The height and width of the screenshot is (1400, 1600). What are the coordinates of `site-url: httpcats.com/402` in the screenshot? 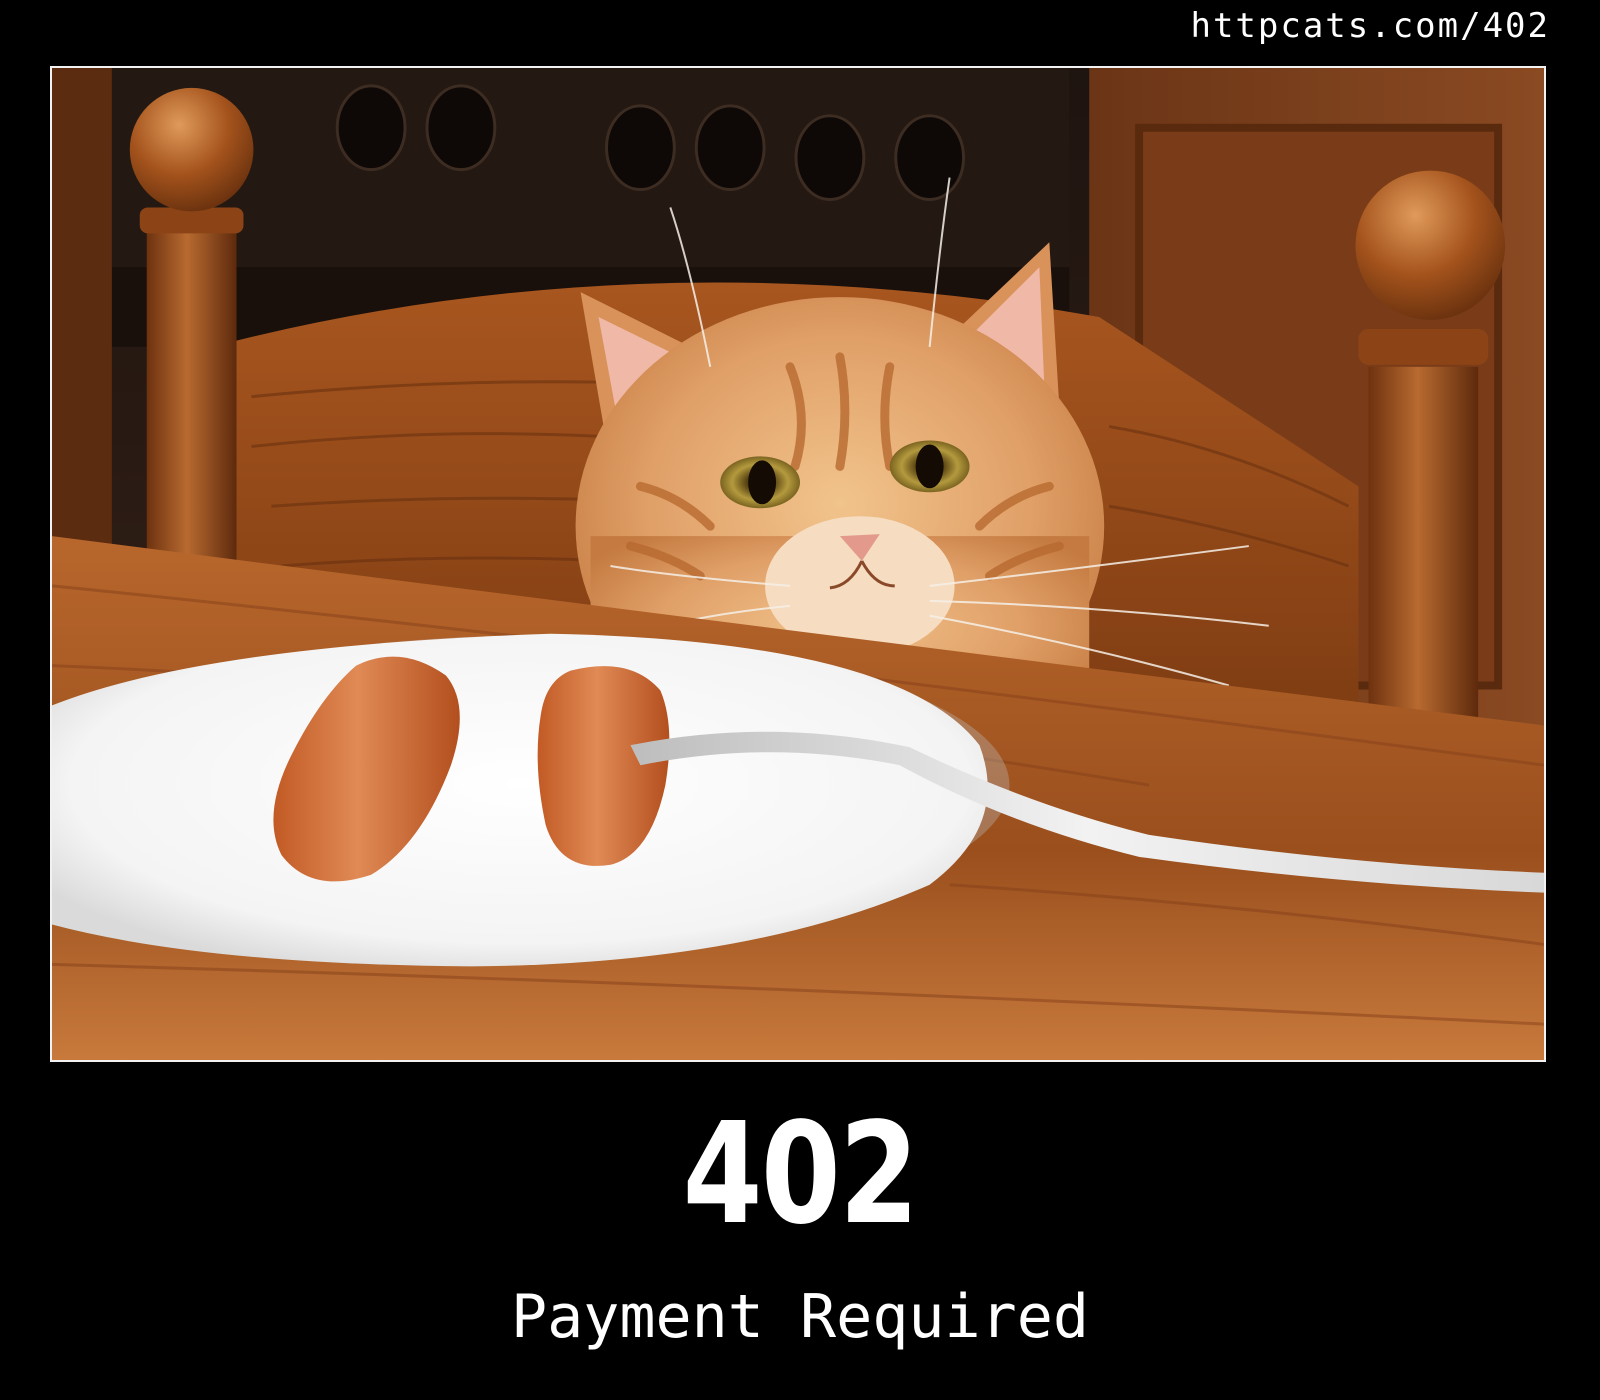 It's located at (1370, 26).